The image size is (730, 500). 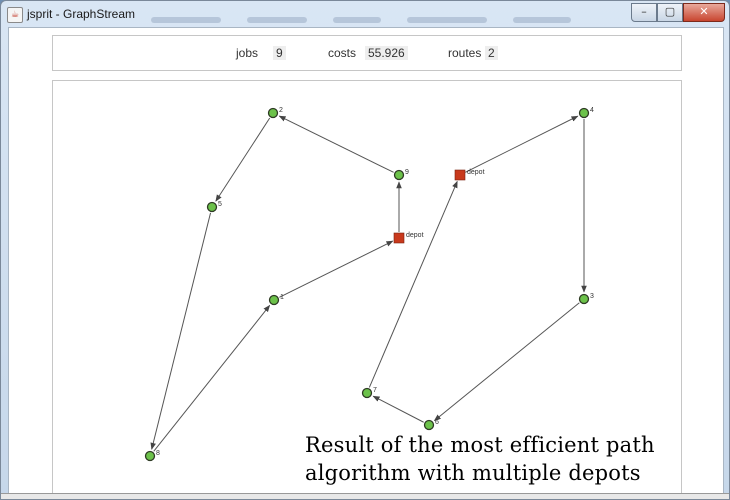 I want to click on service-node-8: 8, so click(x=152, y=456).